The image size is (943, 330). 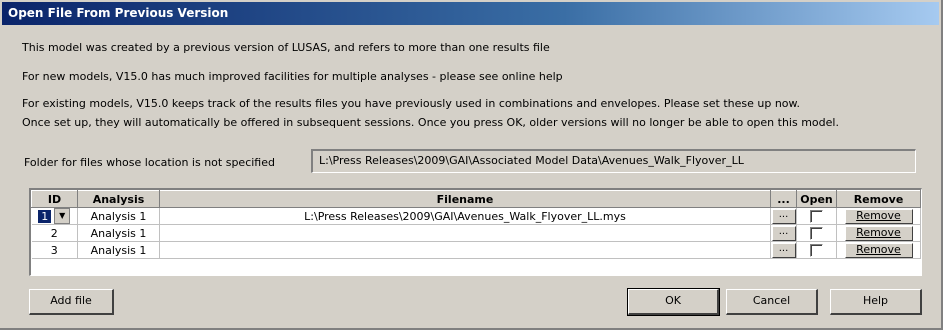 What do you see at coordinates (878, 199) in the screenshot?
I see `column-header-remove: Remove` at bounding box center [878, 199].